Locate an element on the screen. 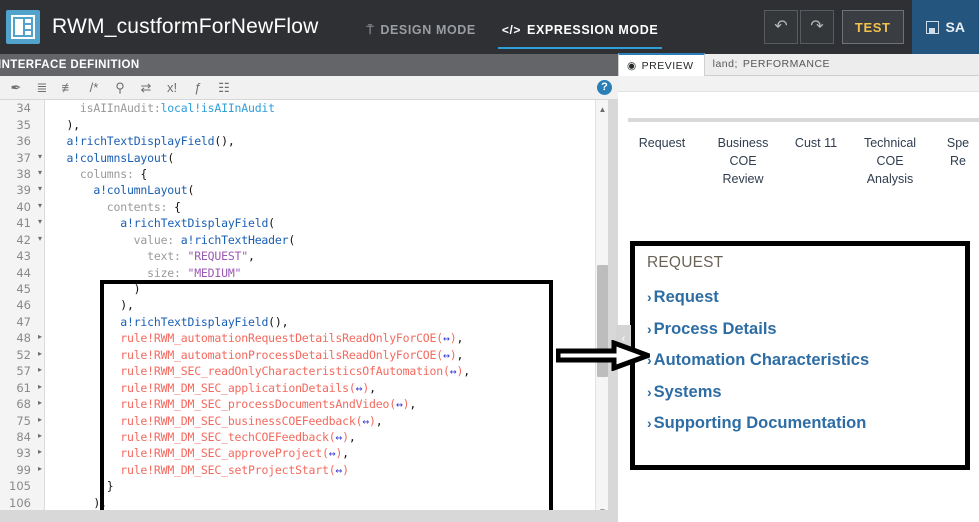  undo-icon: ↶ is located at coordinates (780, 27).